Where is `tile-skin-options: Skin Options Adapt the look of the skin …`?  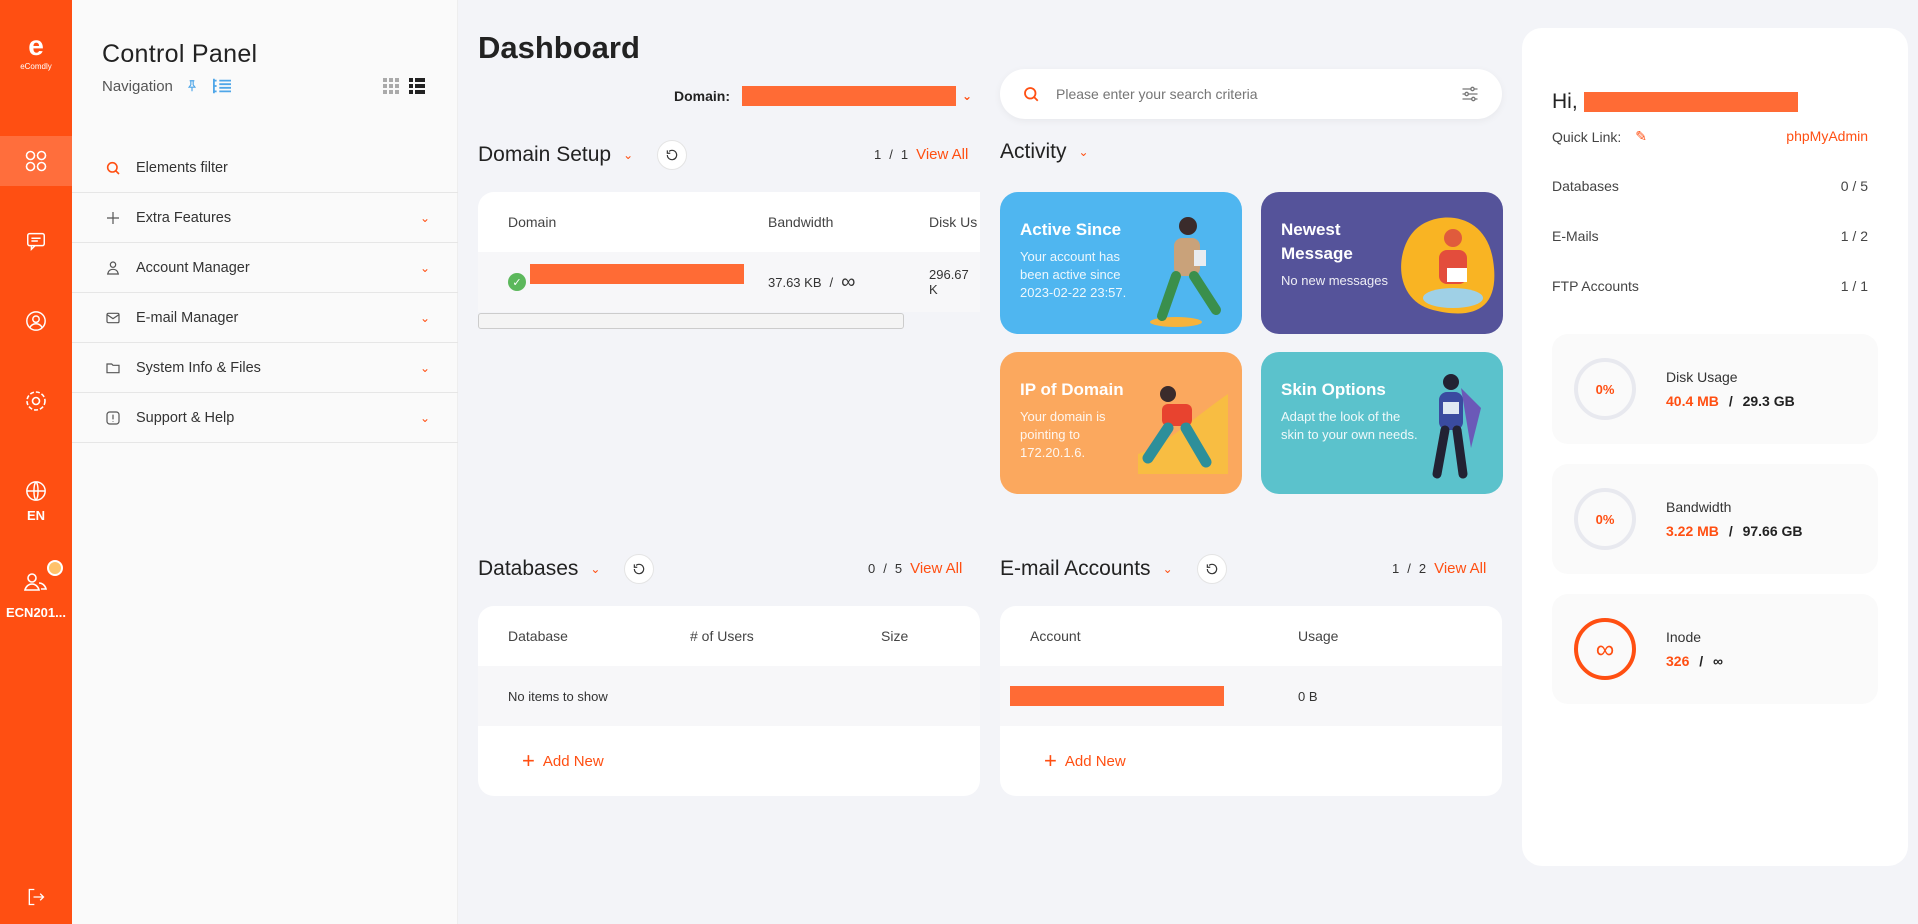
tile-skin-options: Skin Options Adapt the look of the skin … is located at coordinates (1382, 423).